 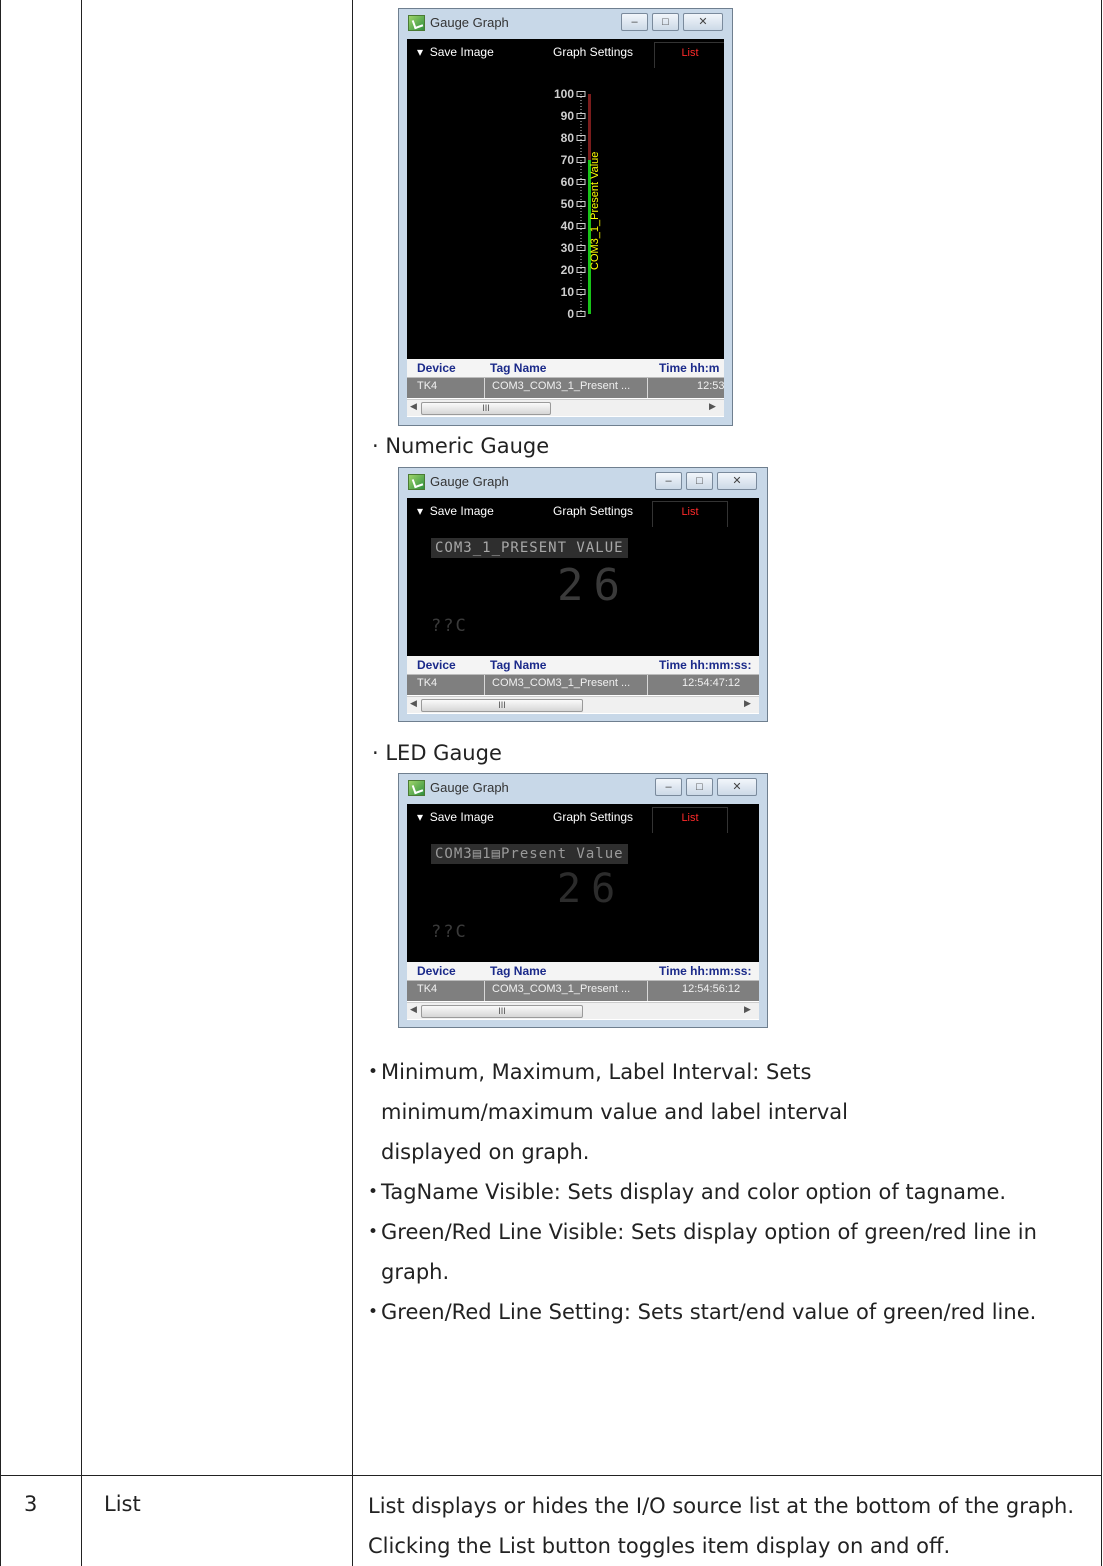 I want to click on list-row: TK4 COM3_COM3_1_Present ... 12:53, so click(x=565, y=388).